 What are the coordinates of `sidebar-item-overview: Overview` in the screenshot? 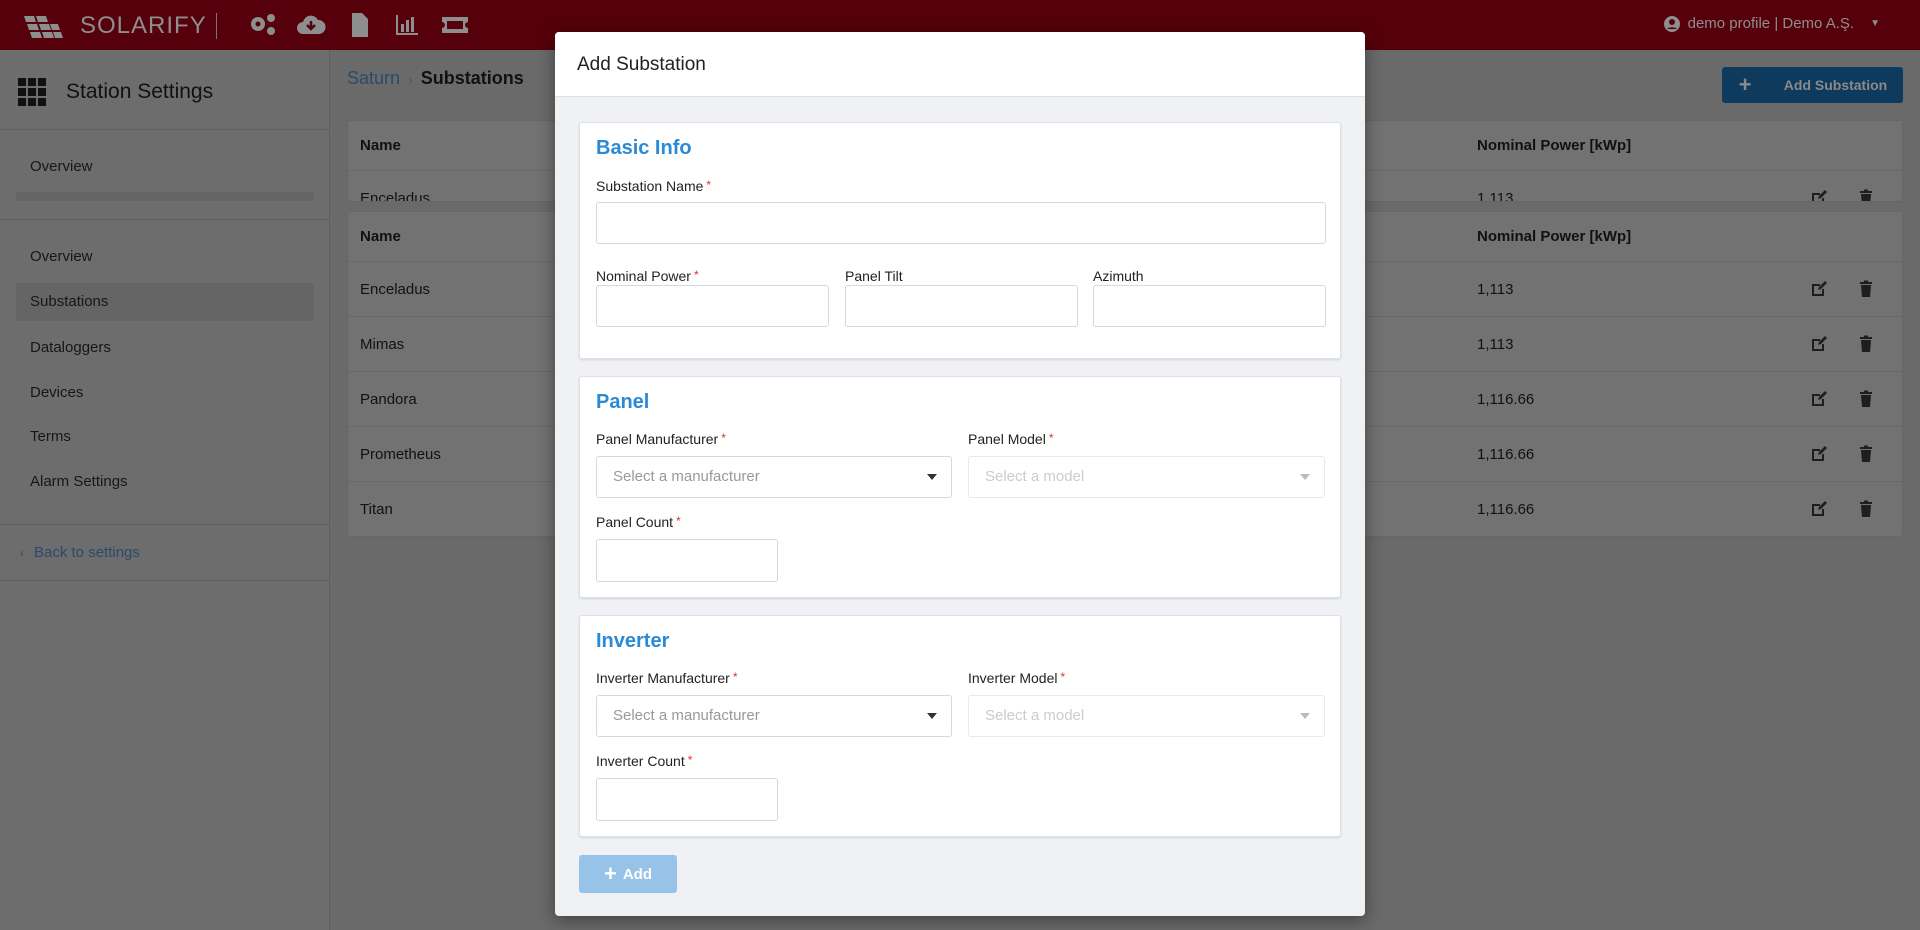 It's located at (165, 257).